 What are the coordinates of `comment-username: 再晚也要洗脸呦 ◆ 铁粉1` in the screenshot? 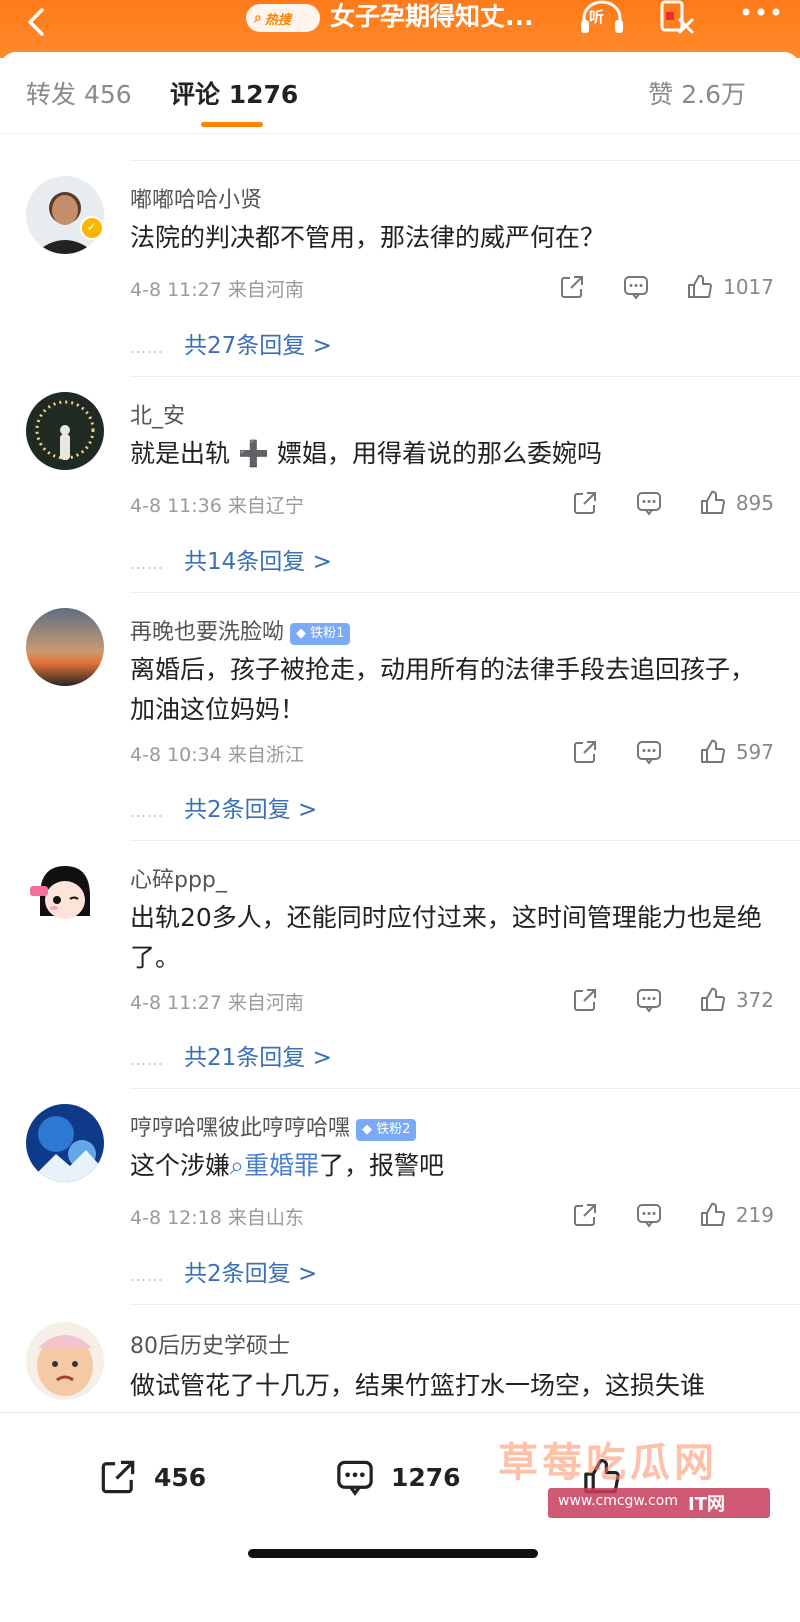 It's located at (240, 630).